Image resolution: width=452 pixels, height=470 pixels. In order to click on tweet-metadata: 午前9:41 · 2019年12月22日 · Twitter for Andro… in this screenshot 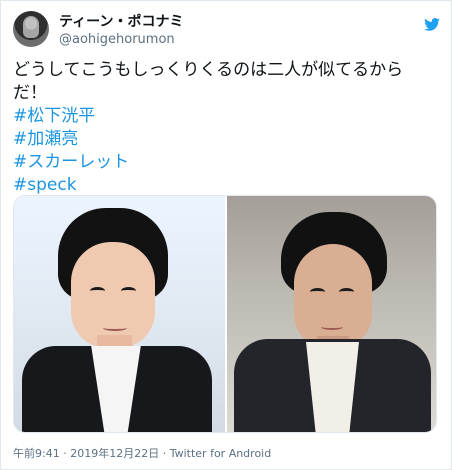, I will do `click(225, 454)`.